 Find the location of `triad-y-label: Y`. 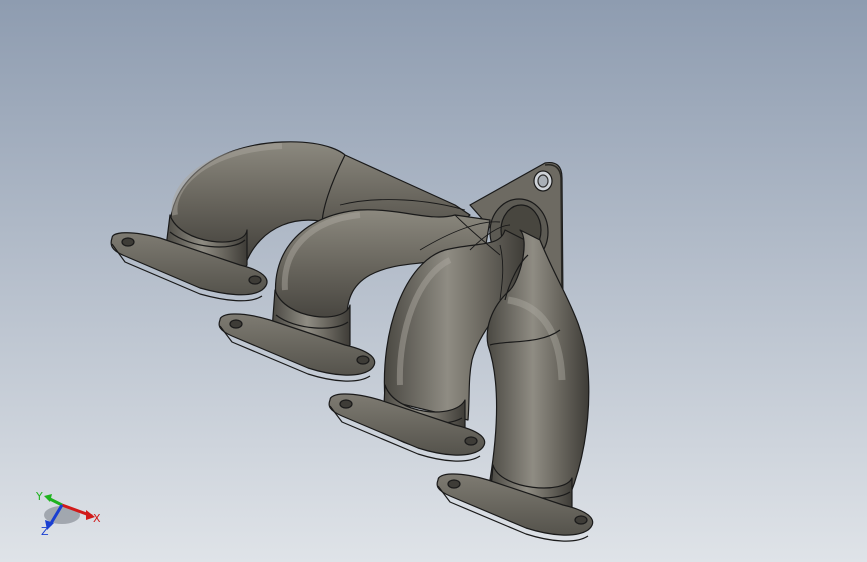

triad-y-label: Y is located at coordinates (39, 496).